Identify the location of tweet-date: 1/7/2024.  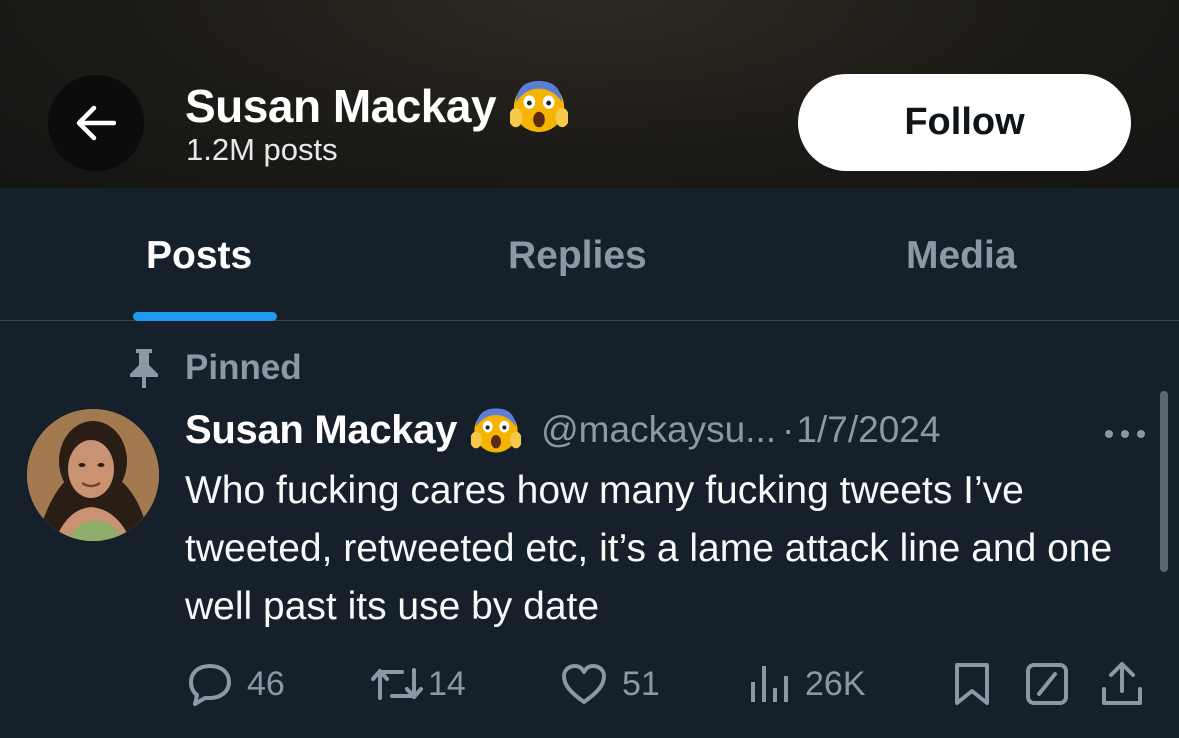
(868, 430).